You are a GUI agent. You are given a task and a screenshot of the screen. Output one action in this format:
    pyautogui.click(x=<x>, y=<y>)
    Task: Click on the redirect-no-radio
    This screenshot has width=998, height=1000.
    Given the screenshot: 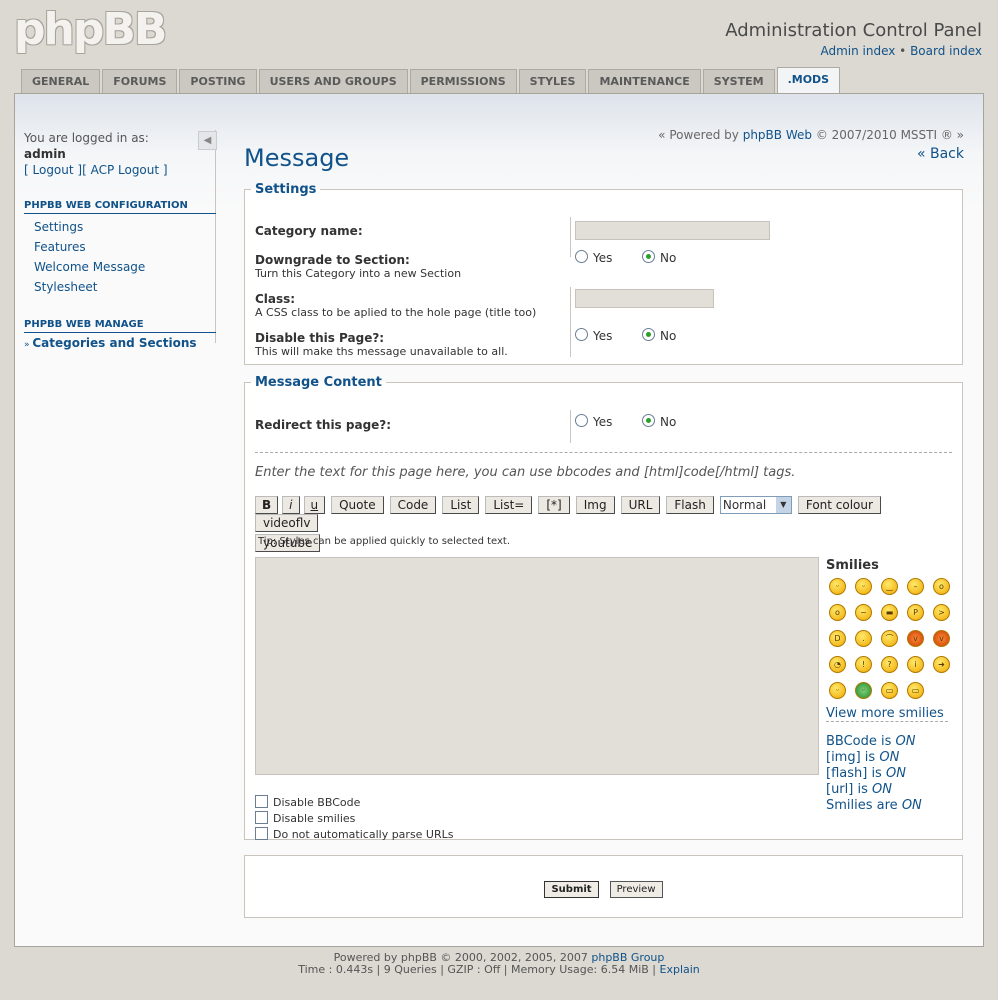 What is the action you would take?
    pyautogui.click(x=649, y=420)
    